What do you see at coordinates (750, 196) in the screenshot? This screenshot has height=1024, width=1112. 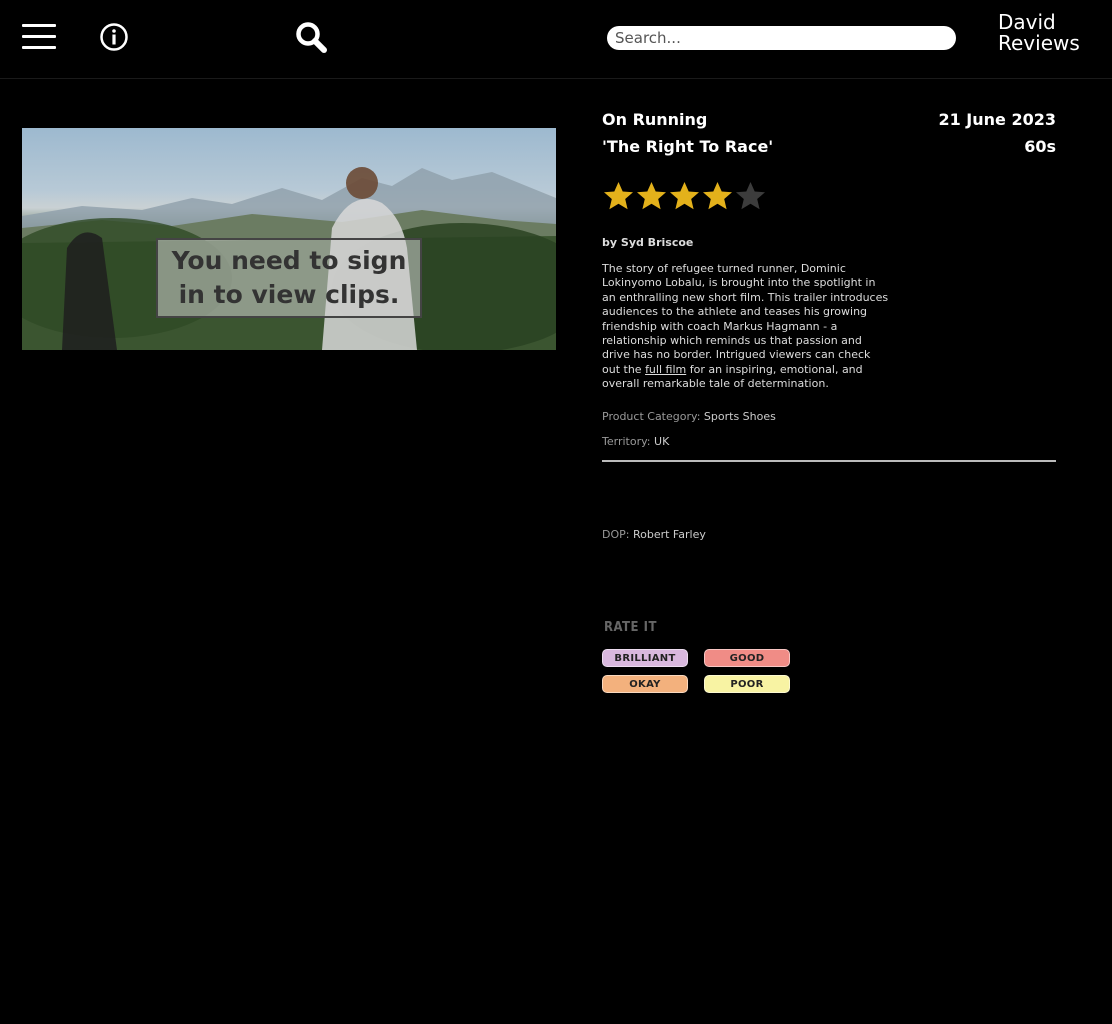 I see `star-empty-icon` at bounding box center [750, 196].